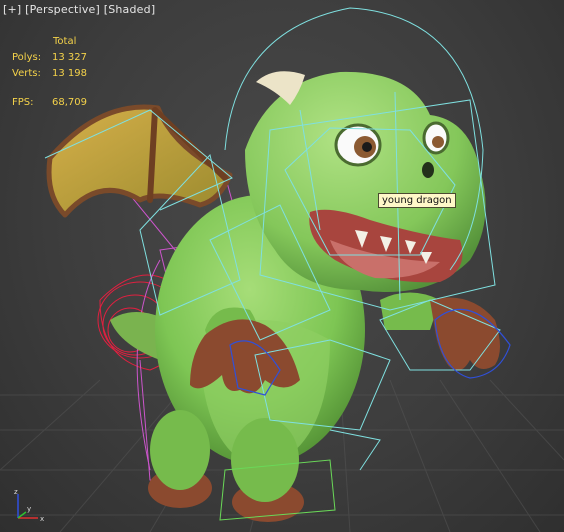 This screenshot has width=564, height=532. Describe the element at coordinates (358, 145) in the screenshot. I see `left-eye` at that location.